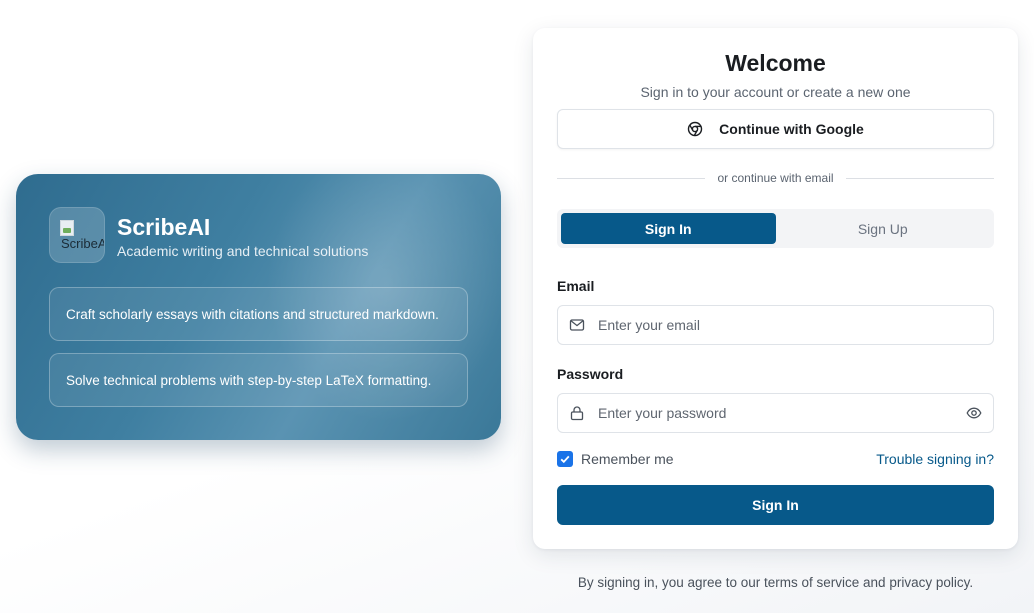 This screenshot has width=1034, height=613. I want to click on remember-label: Remember me, so click(627, 459).